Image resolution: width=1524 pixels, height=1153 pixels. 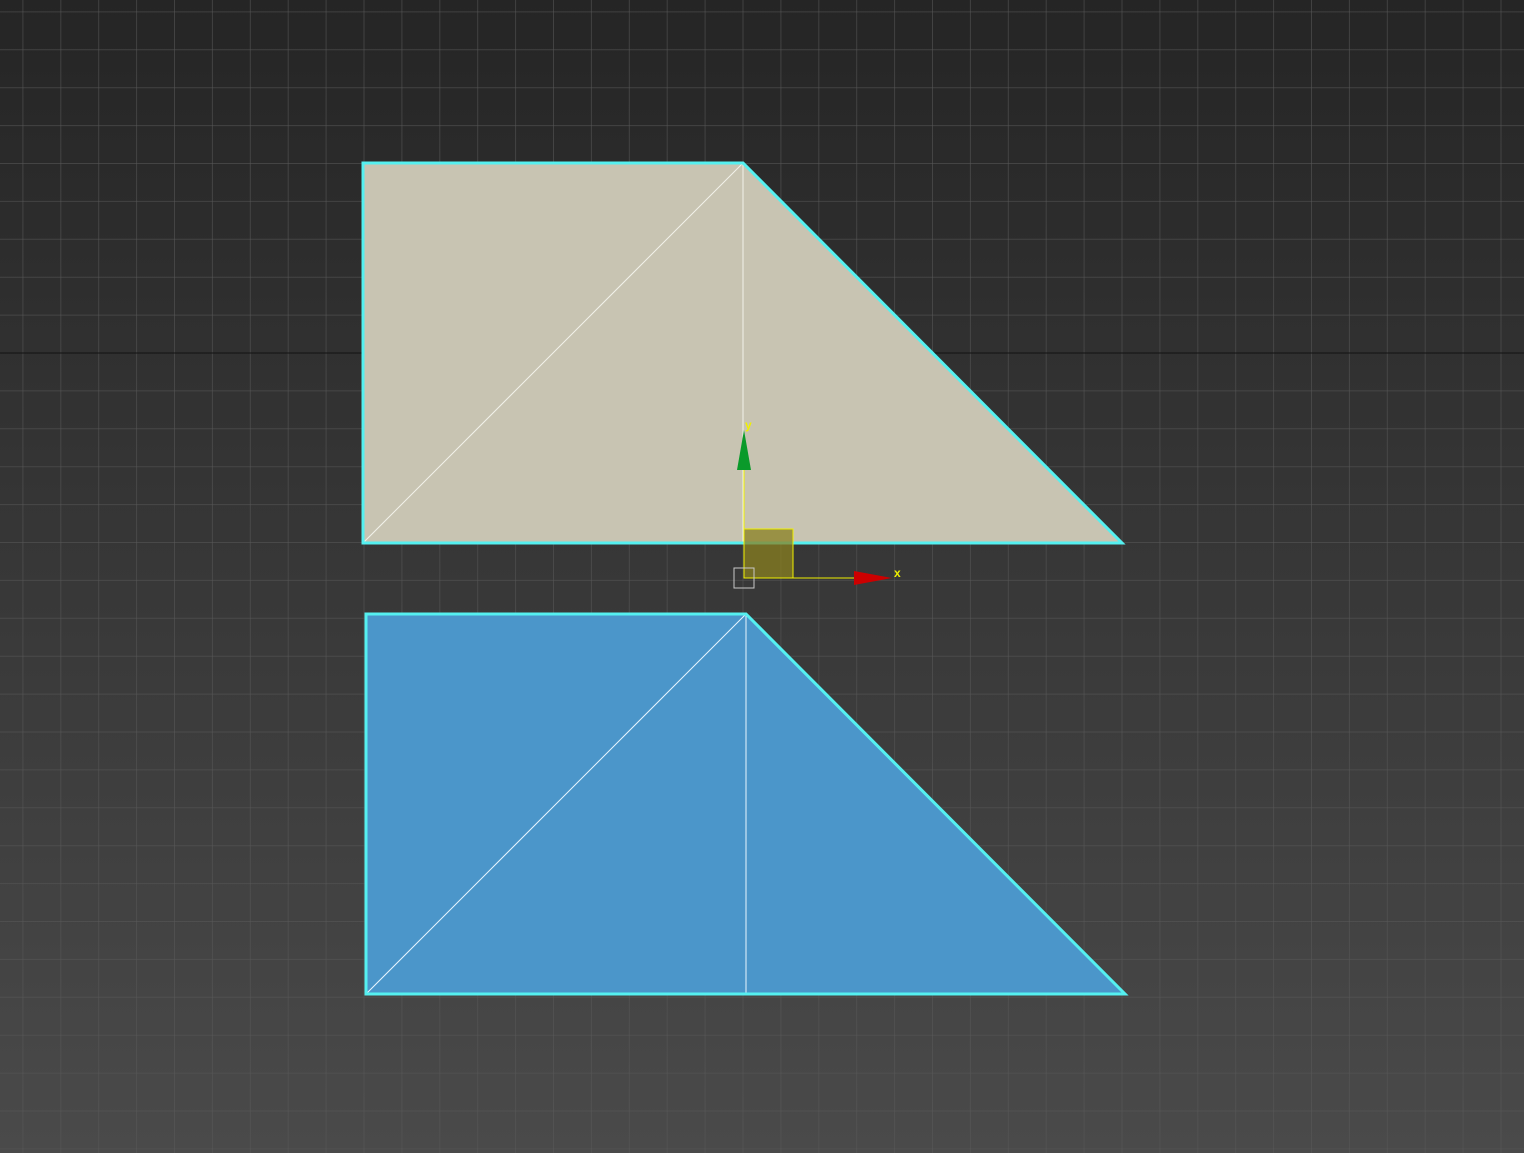 I want to click on gizmo-xy-plane-handle, so click(x=768, y=553).